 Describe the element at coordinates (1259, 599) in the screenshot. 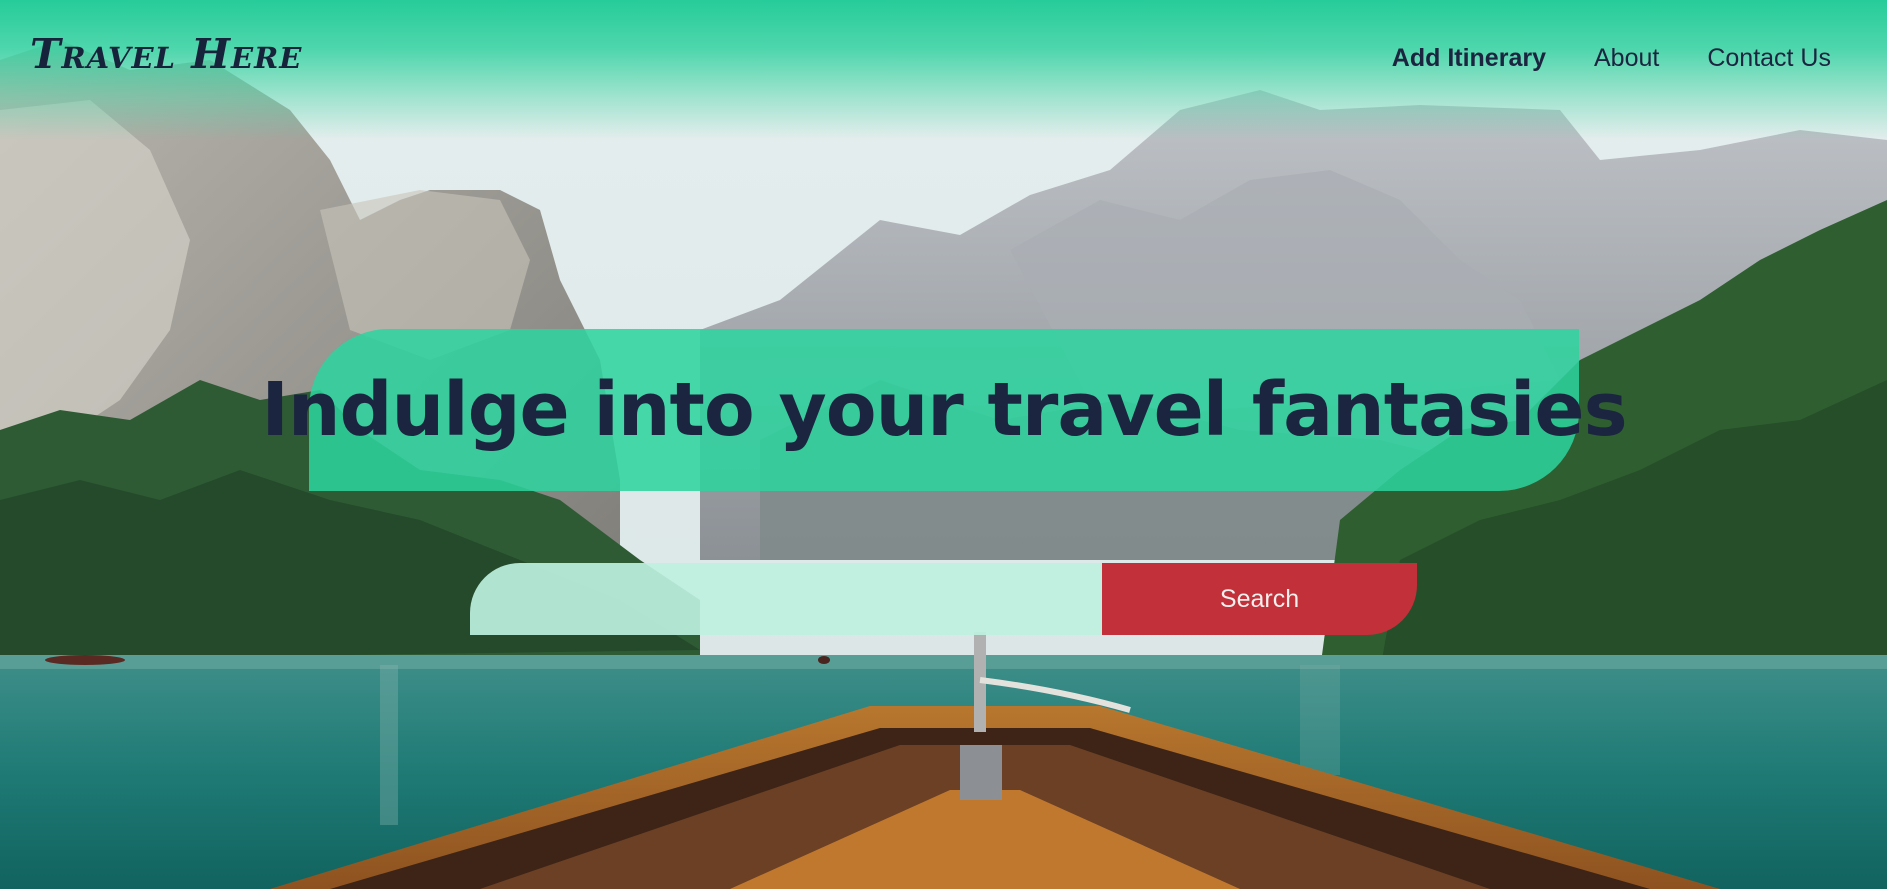

I see `search-button: Search` at that location.